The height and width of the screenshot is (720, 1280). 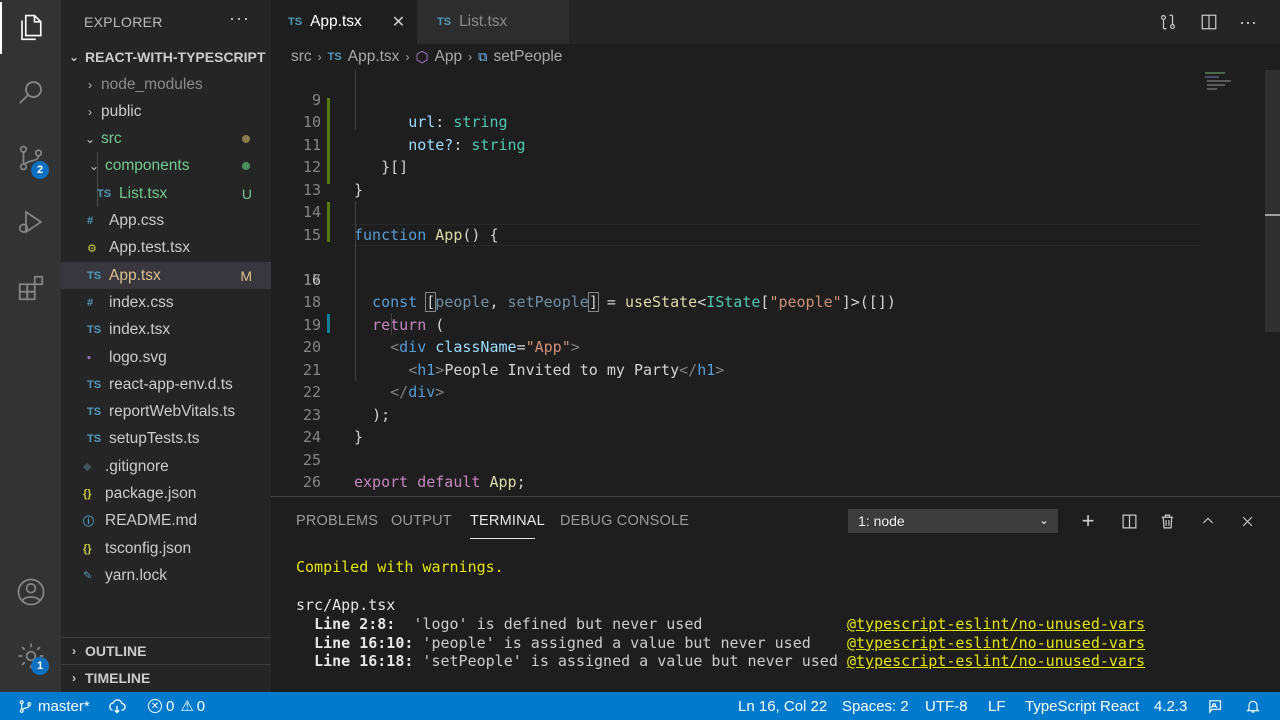 What do you see at coordinates (148, 548) in the screenshot?
I see `tree-item-label: tsconfig.json` at bounding box center [148, 548].